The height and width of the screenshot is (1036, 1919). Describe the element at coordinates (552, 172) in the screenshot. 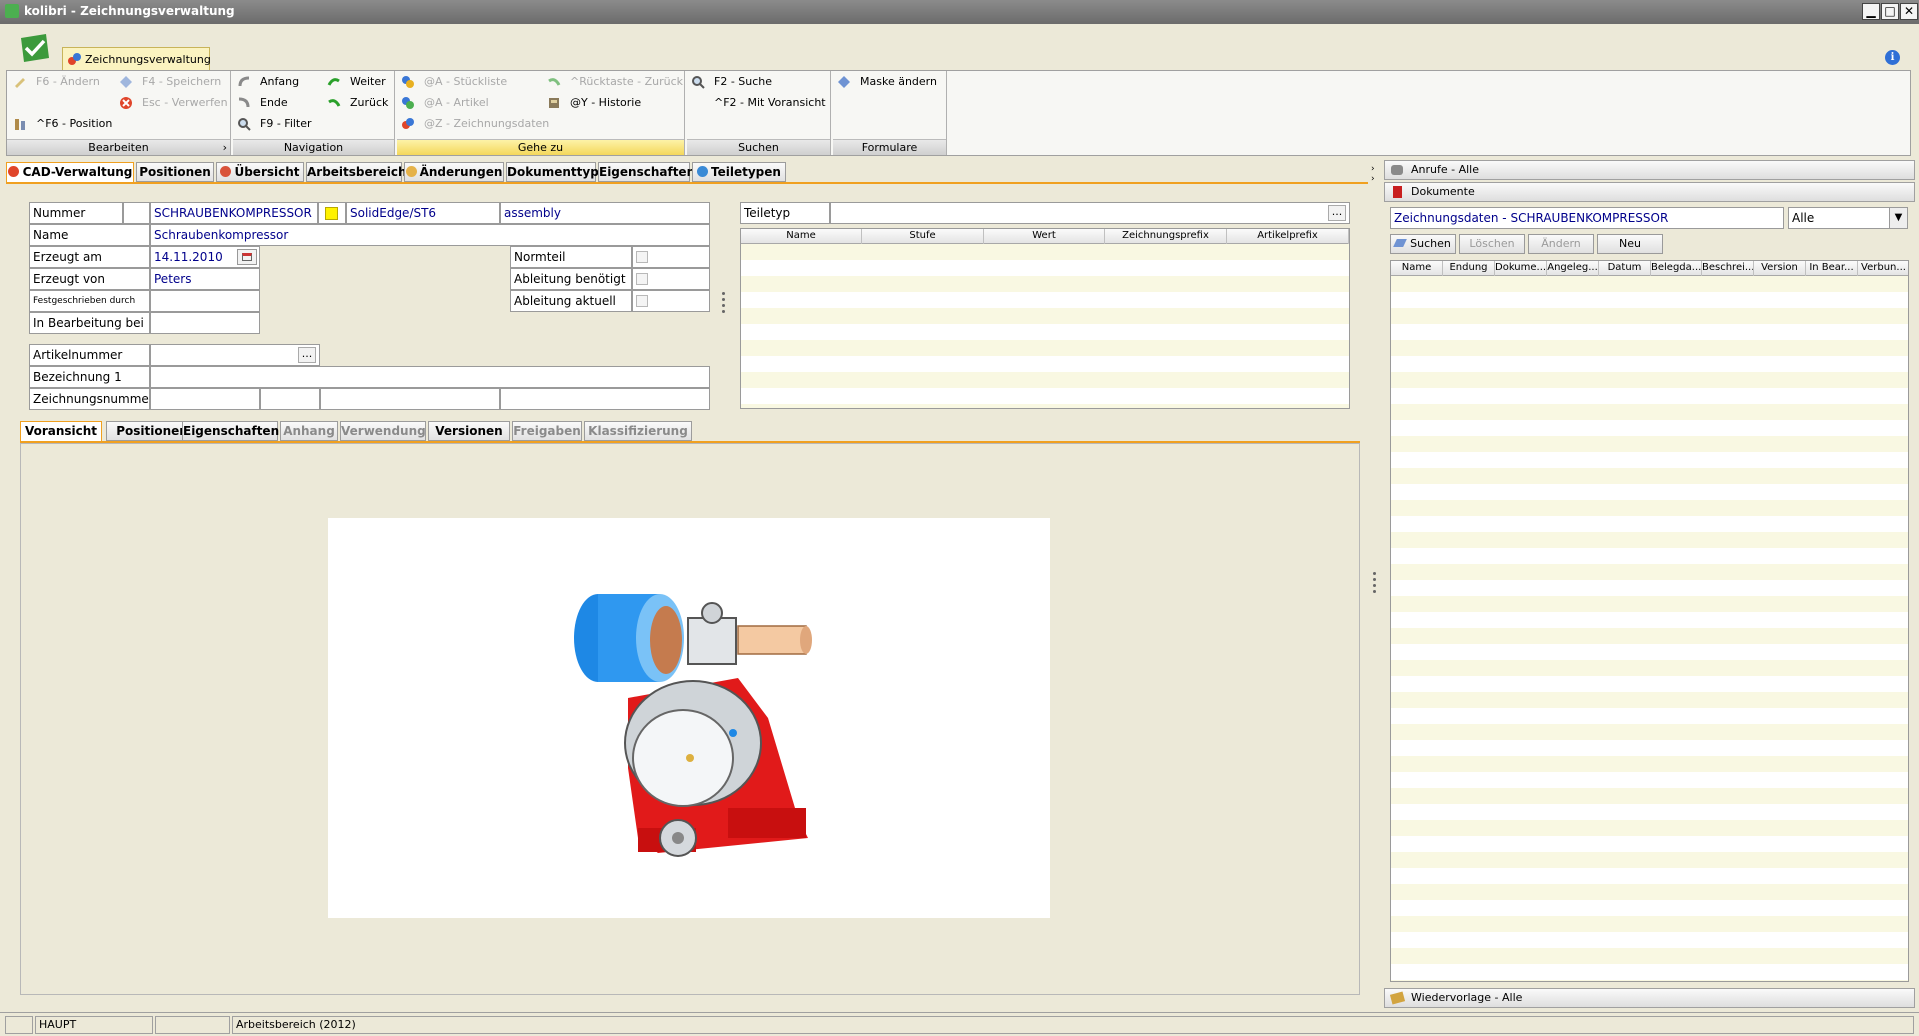

I see `tab-dokumenttyp: Dokumenttyp` at that location.